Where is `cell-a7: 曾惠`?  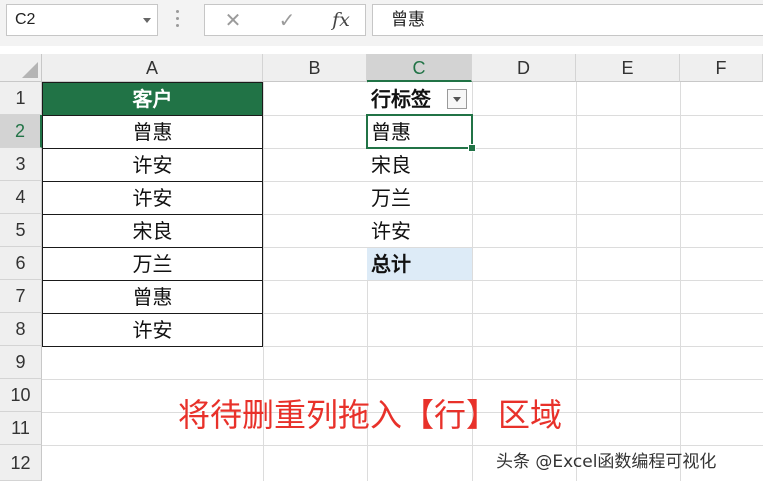 cell-a7: 曾惠 is located at coordinates (152, 297).